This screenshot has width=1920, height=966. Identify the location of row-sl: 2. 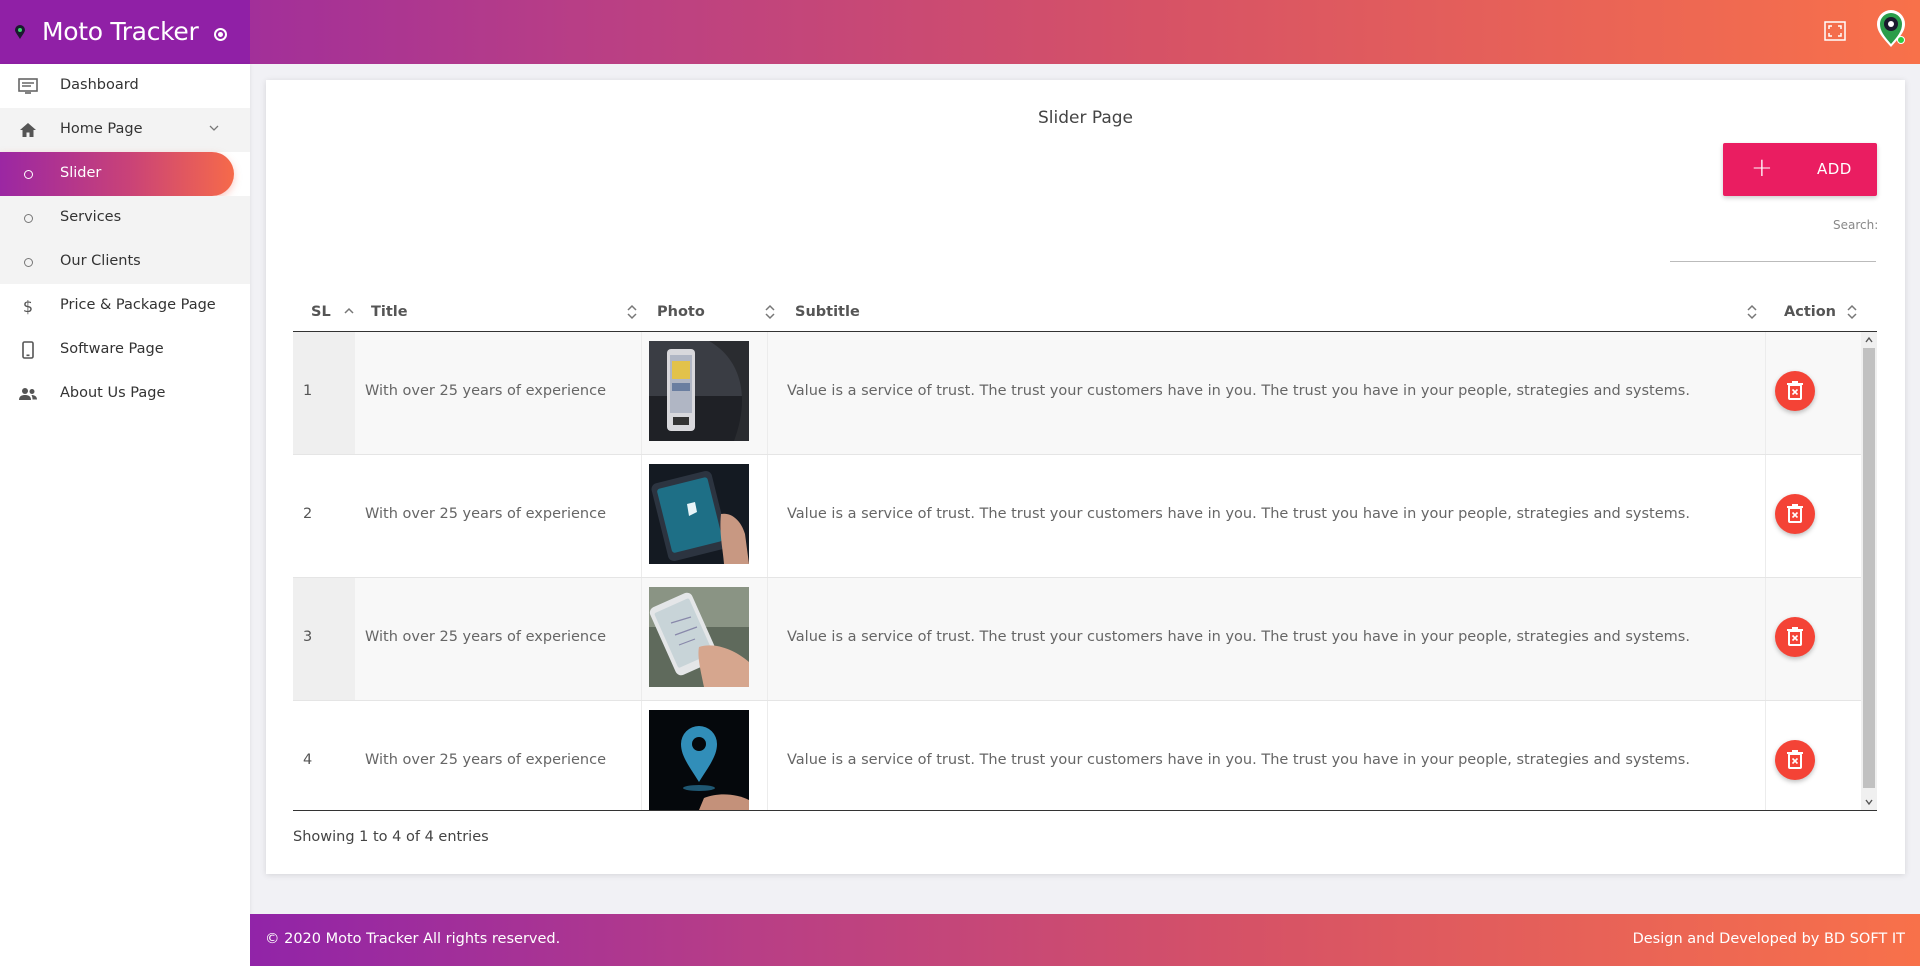
(308, 514).